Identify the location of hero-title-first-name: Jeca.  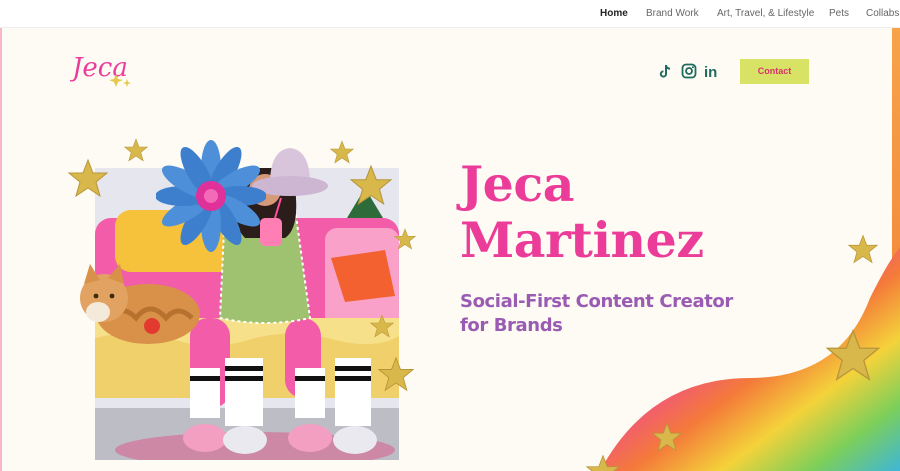
(517, 184).